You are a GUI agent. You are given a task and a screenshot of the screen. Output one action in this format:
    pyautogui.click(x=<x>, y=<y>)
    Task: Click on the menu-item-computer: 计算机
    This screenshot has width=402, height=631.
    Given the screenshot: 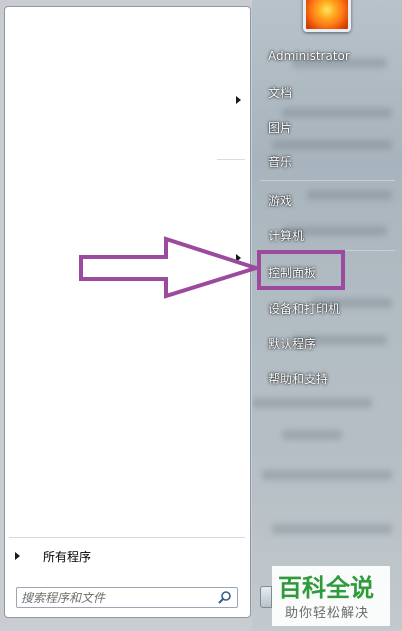 What is the action you would take?
    pyautogui.click(x=286, y=235)
    